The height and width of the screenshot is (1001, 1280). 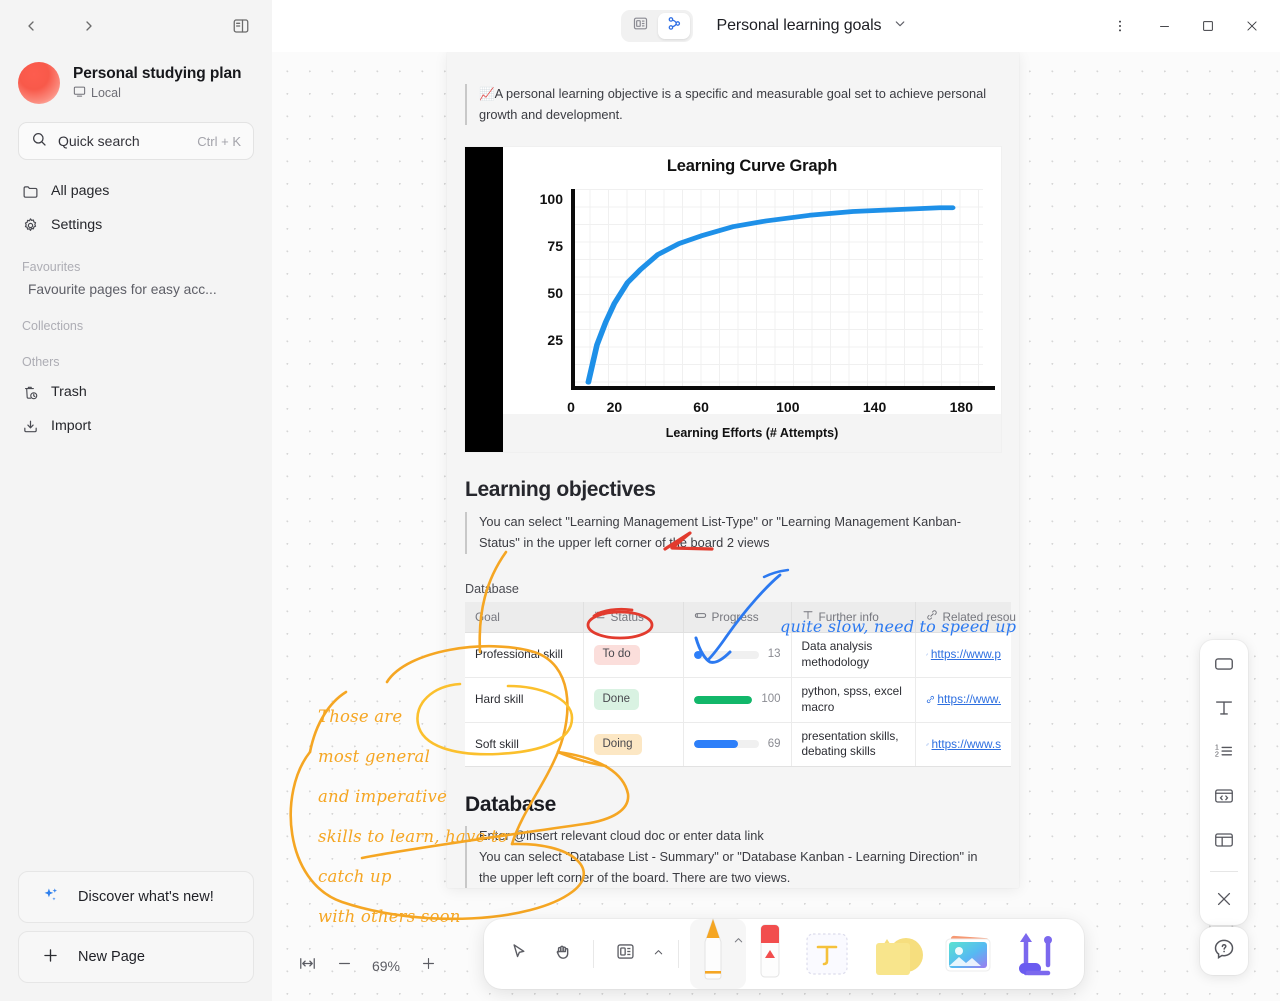 I want to click on select-tool-button, so click(x=518, y=954).